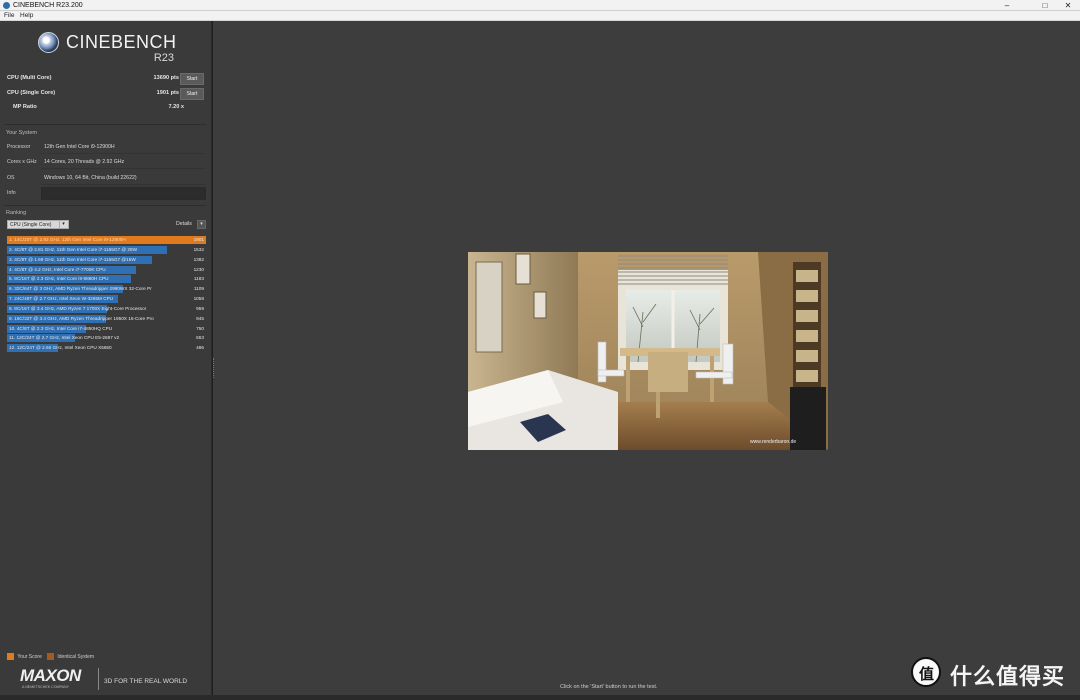  Describe the element at coordinates (10, 656) in the screenshot. I see `your-score-swatch` at that location.